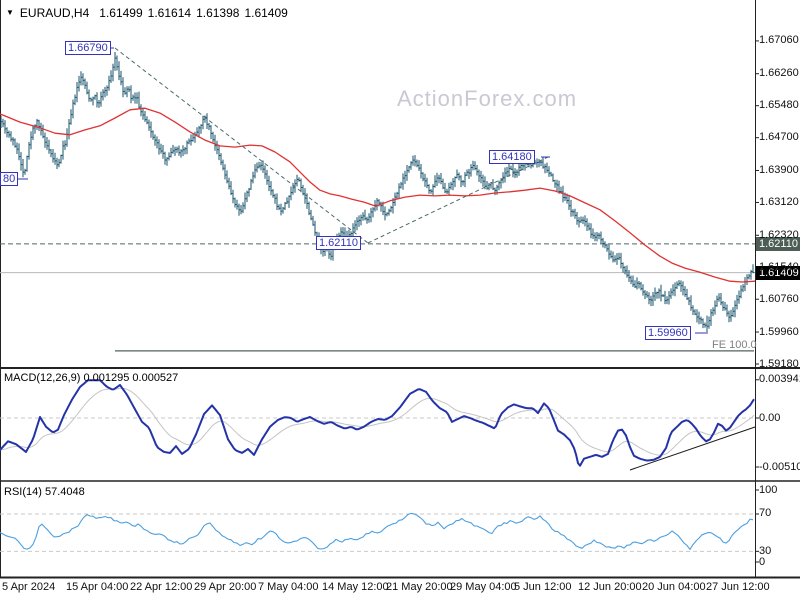 The image size is (800, 600). What do you see at coordinates (779, 363) in the screenshot?
I see `price-axis-tick: 1.59180` at bounding box center [779, 363].